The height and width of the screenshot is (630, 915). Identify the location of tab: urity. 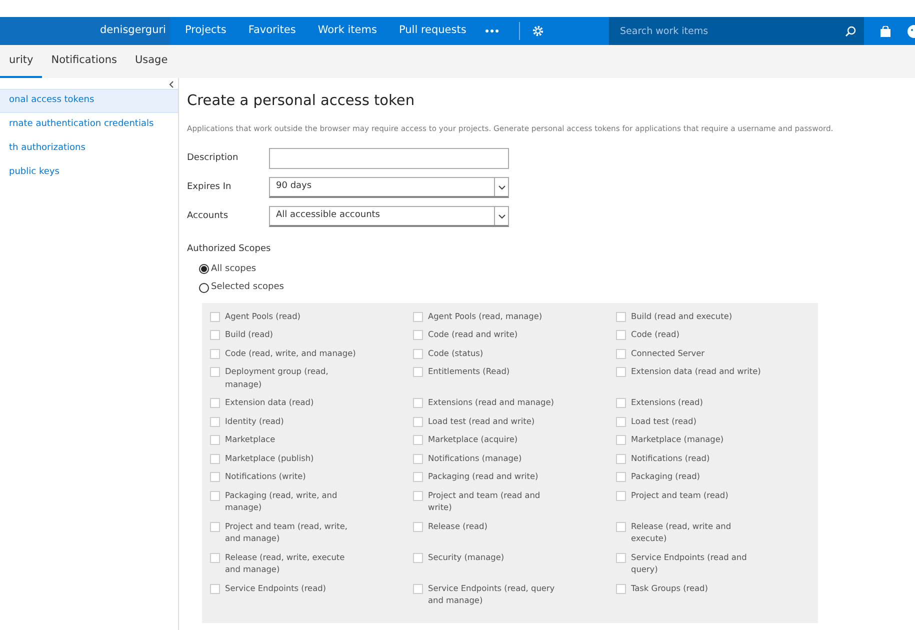
(21, 61).